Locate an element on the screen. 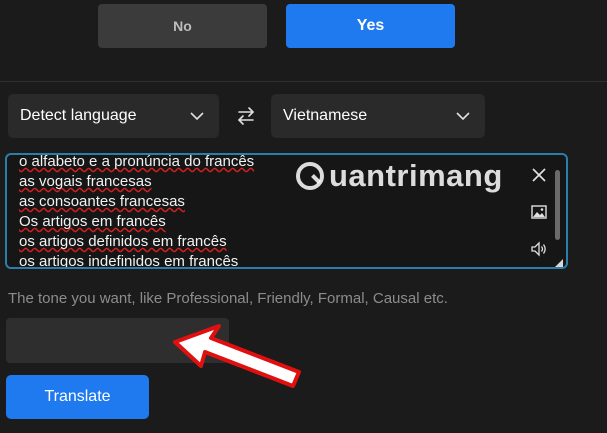 This screenshot has width=607, height=433. watermark-text: uantrimang is located at coordinates (416, 175).